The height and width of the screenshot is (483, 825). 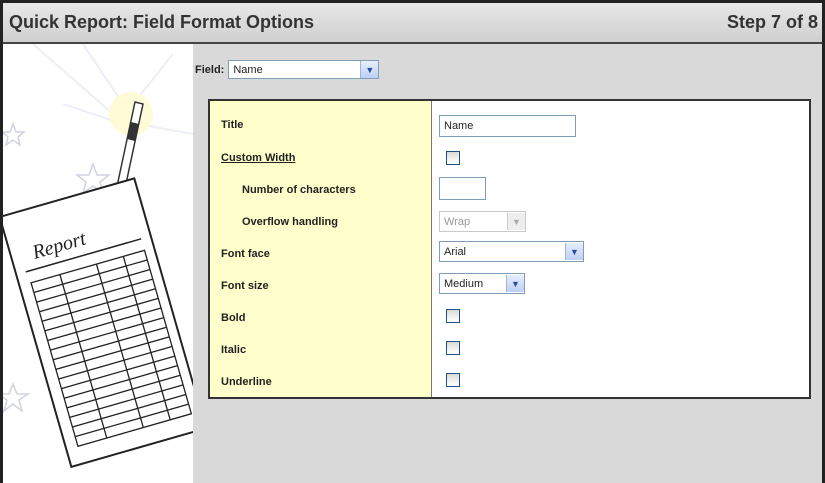 I want to click on underline-checkbox, so click(x=453, y=380).